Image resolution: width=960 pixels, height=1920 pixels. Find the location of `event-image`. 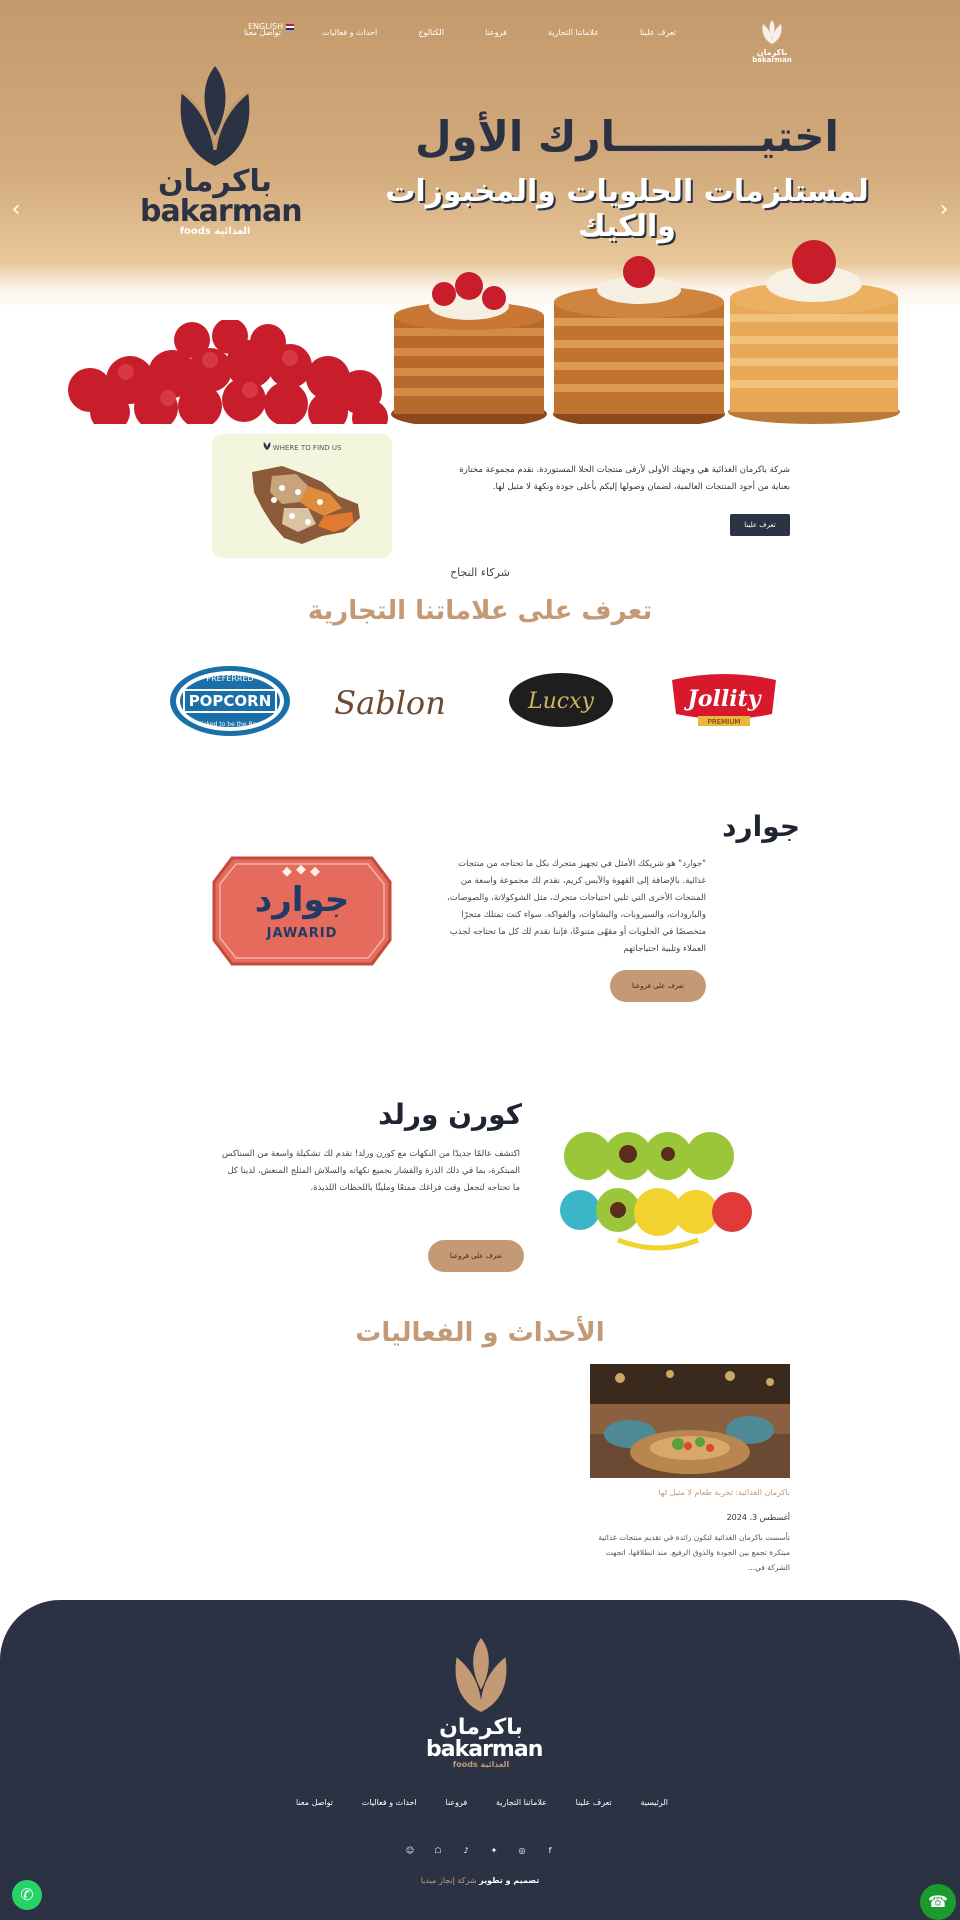

event-image is located at coordinates (690, 1421).